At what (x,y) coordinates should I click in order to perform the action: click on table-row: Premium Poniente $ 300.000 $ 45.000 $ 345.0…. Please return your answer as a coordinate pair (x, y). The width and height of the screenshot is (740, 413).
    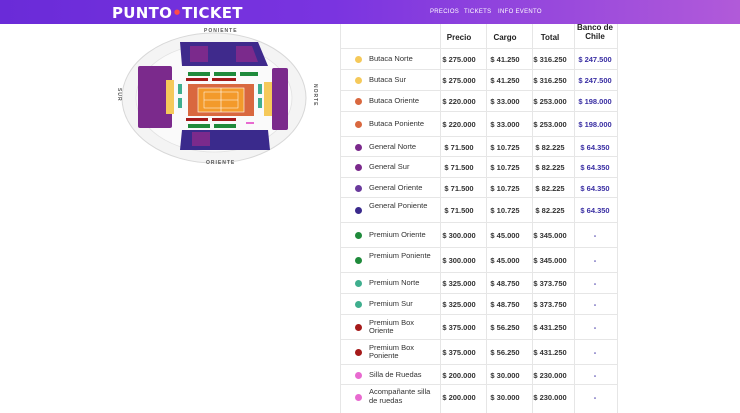
    Looking at the image, I should click on (479, 260).